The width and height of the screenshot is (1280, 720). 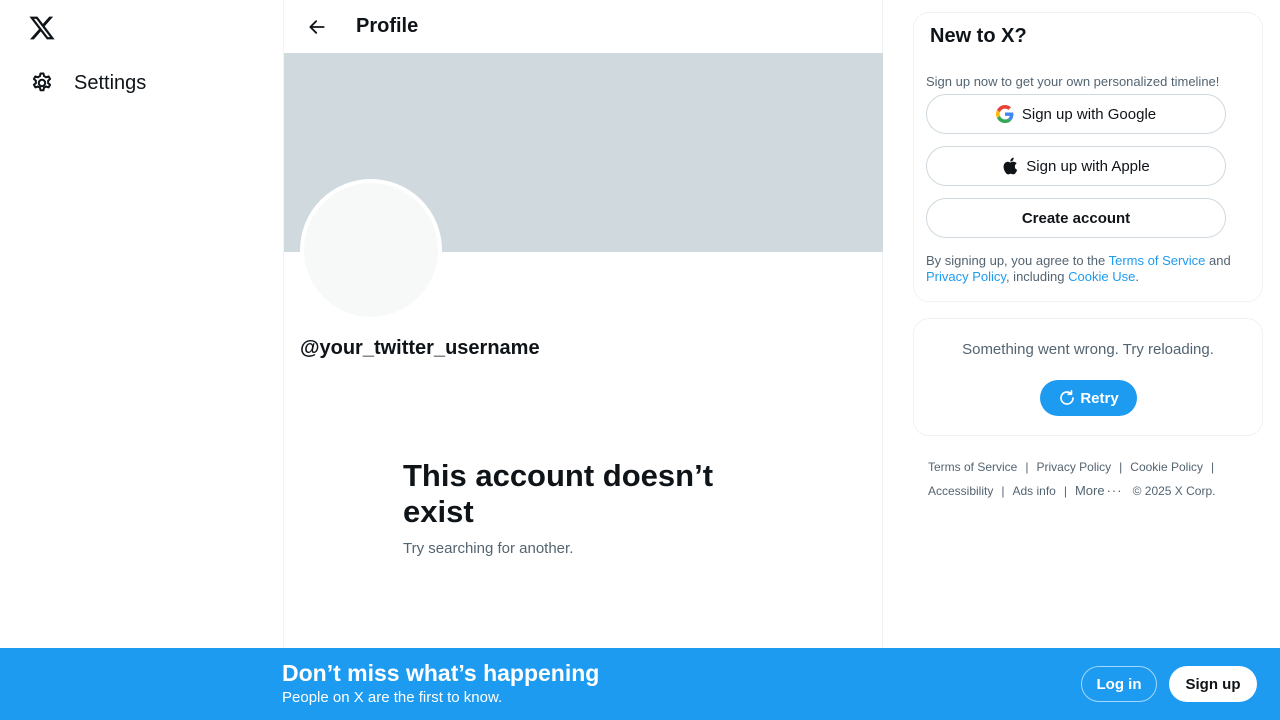 What do you see at coordinates (558, 493) in the screenshot?
I see `empty-state-heading: This account doesn’t exist` at bounding box center [558, 493].